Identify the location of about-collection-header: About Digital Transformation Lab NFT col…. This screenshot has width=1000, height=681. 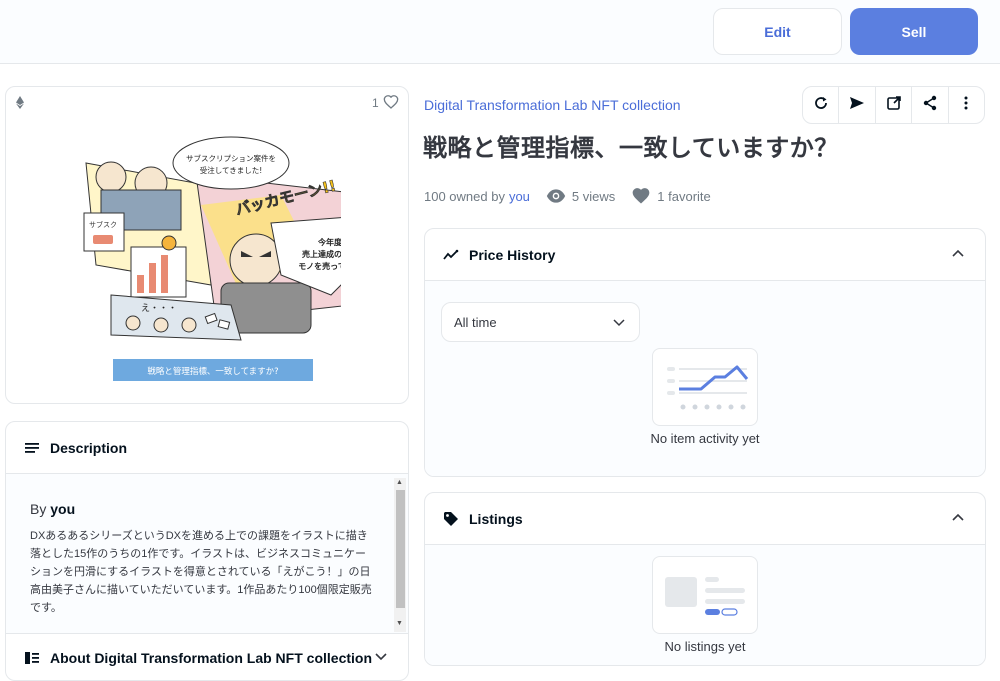
(207, 657).